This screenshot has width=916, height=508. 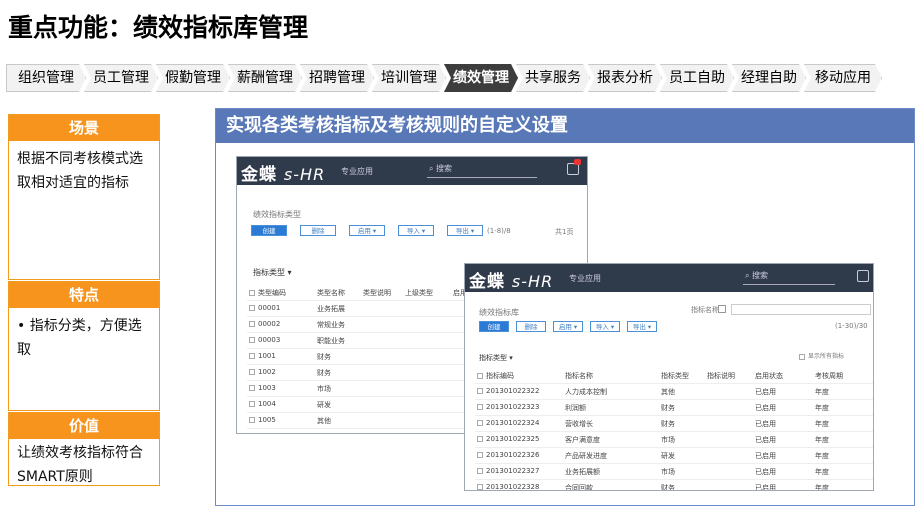 What do you see at coordinates (80, 465) in the screenshot?
I see `value-body: 让绩效考核指标符合SMART原则` at bounding box center [80, 465].